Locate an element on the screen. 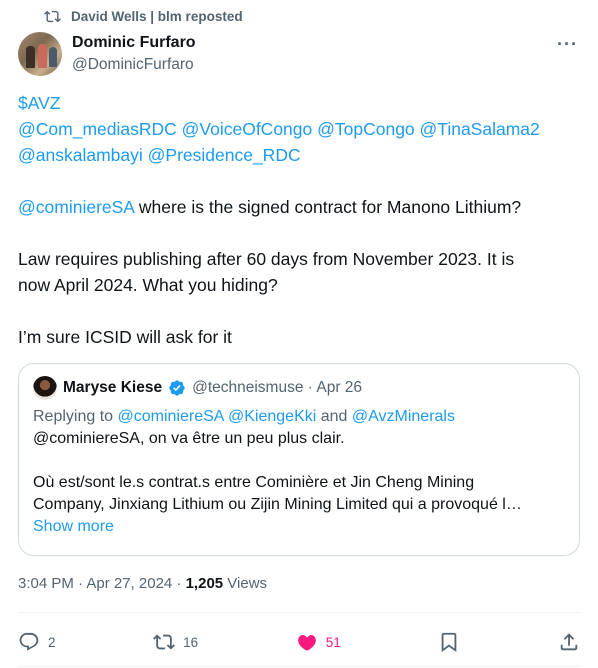 The image size is (598, 668). quote-header: Maryse Kiese @techneismuse · Apr 26 is located at coordinates (299, 388).